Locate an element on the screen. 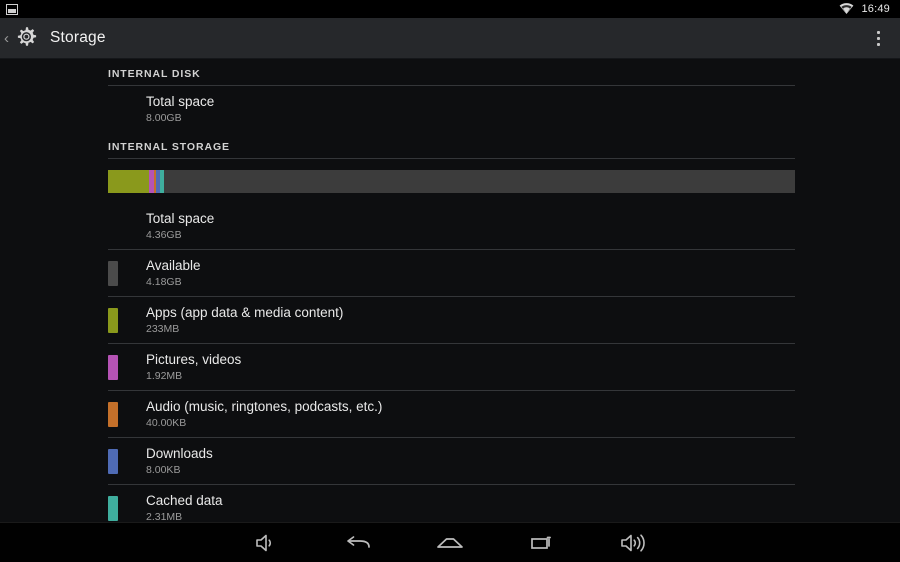 The height and width of the screenshot is (562, 900). row-subtitle: 1.92MB is located at coordinates (164, 375).